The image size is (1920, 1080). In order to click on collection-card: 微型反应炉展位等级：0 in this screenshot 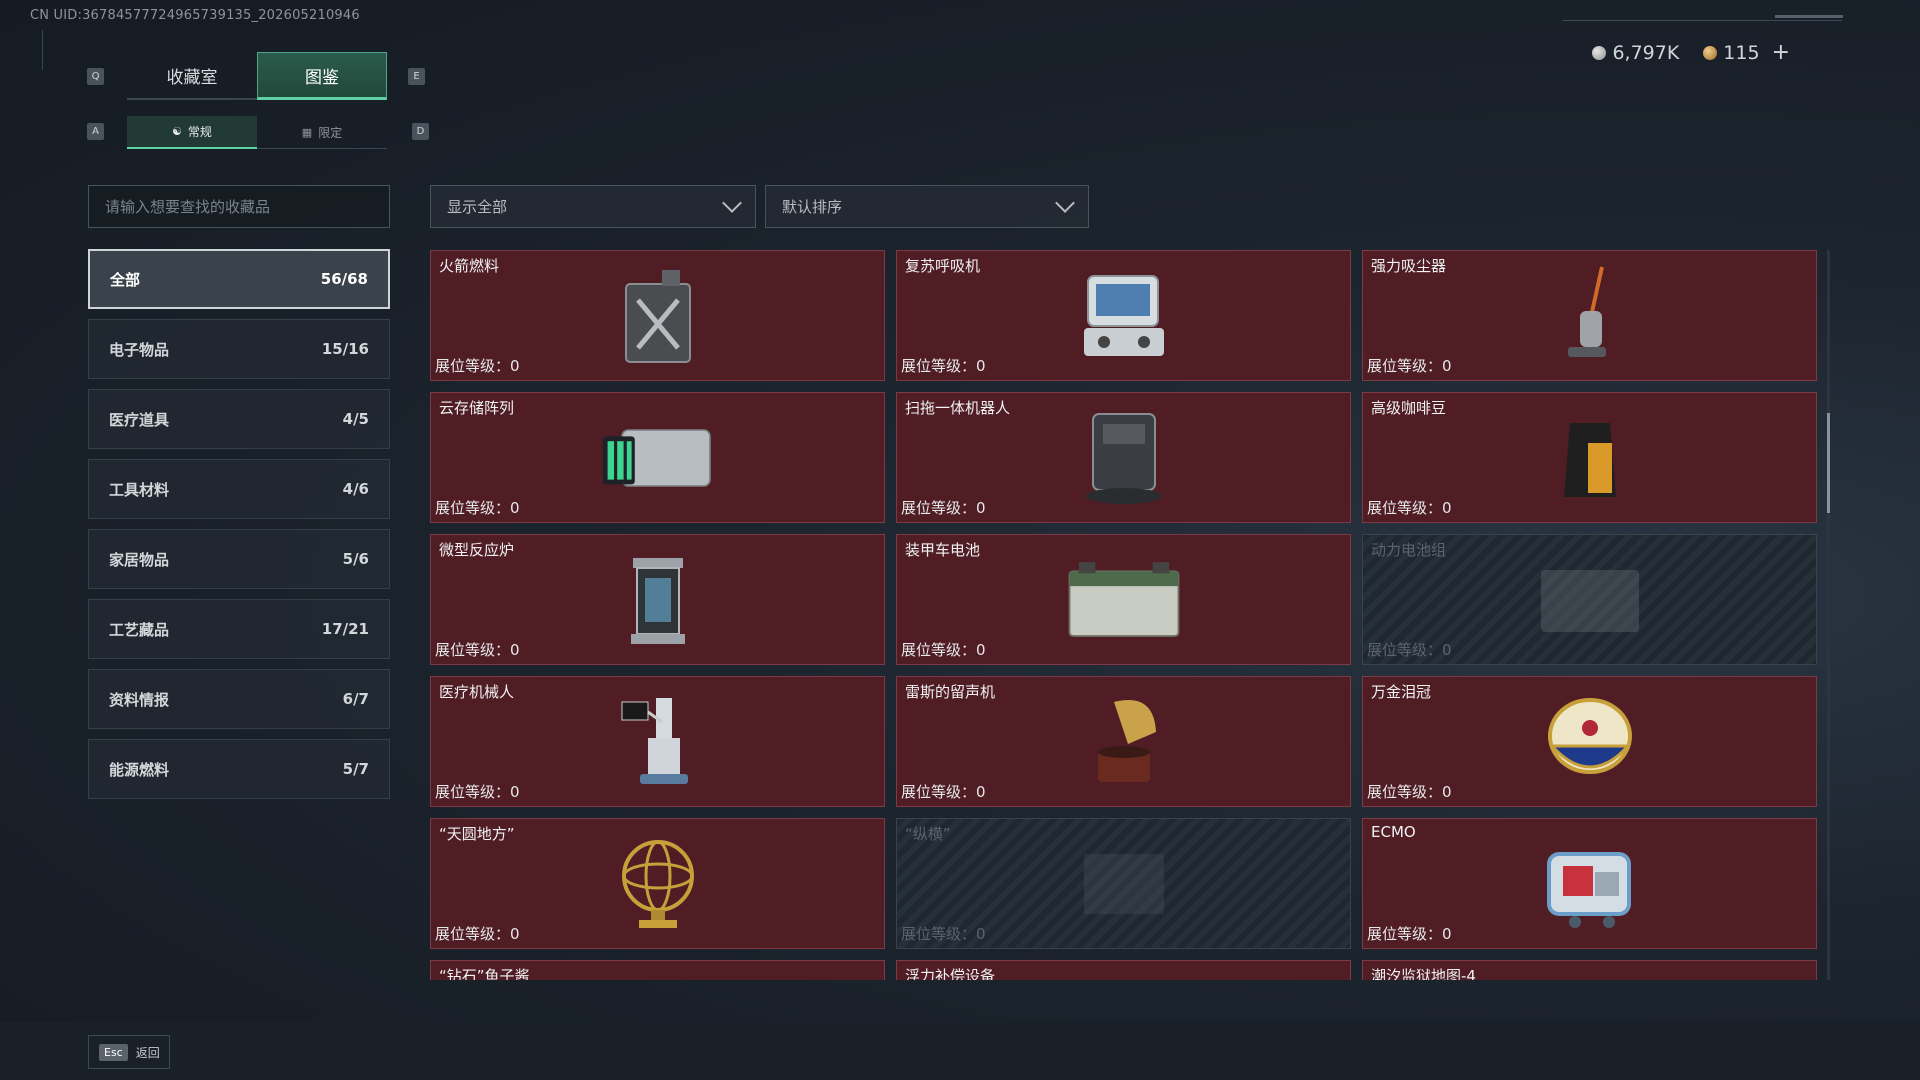, I will do `click(657, 599)`.